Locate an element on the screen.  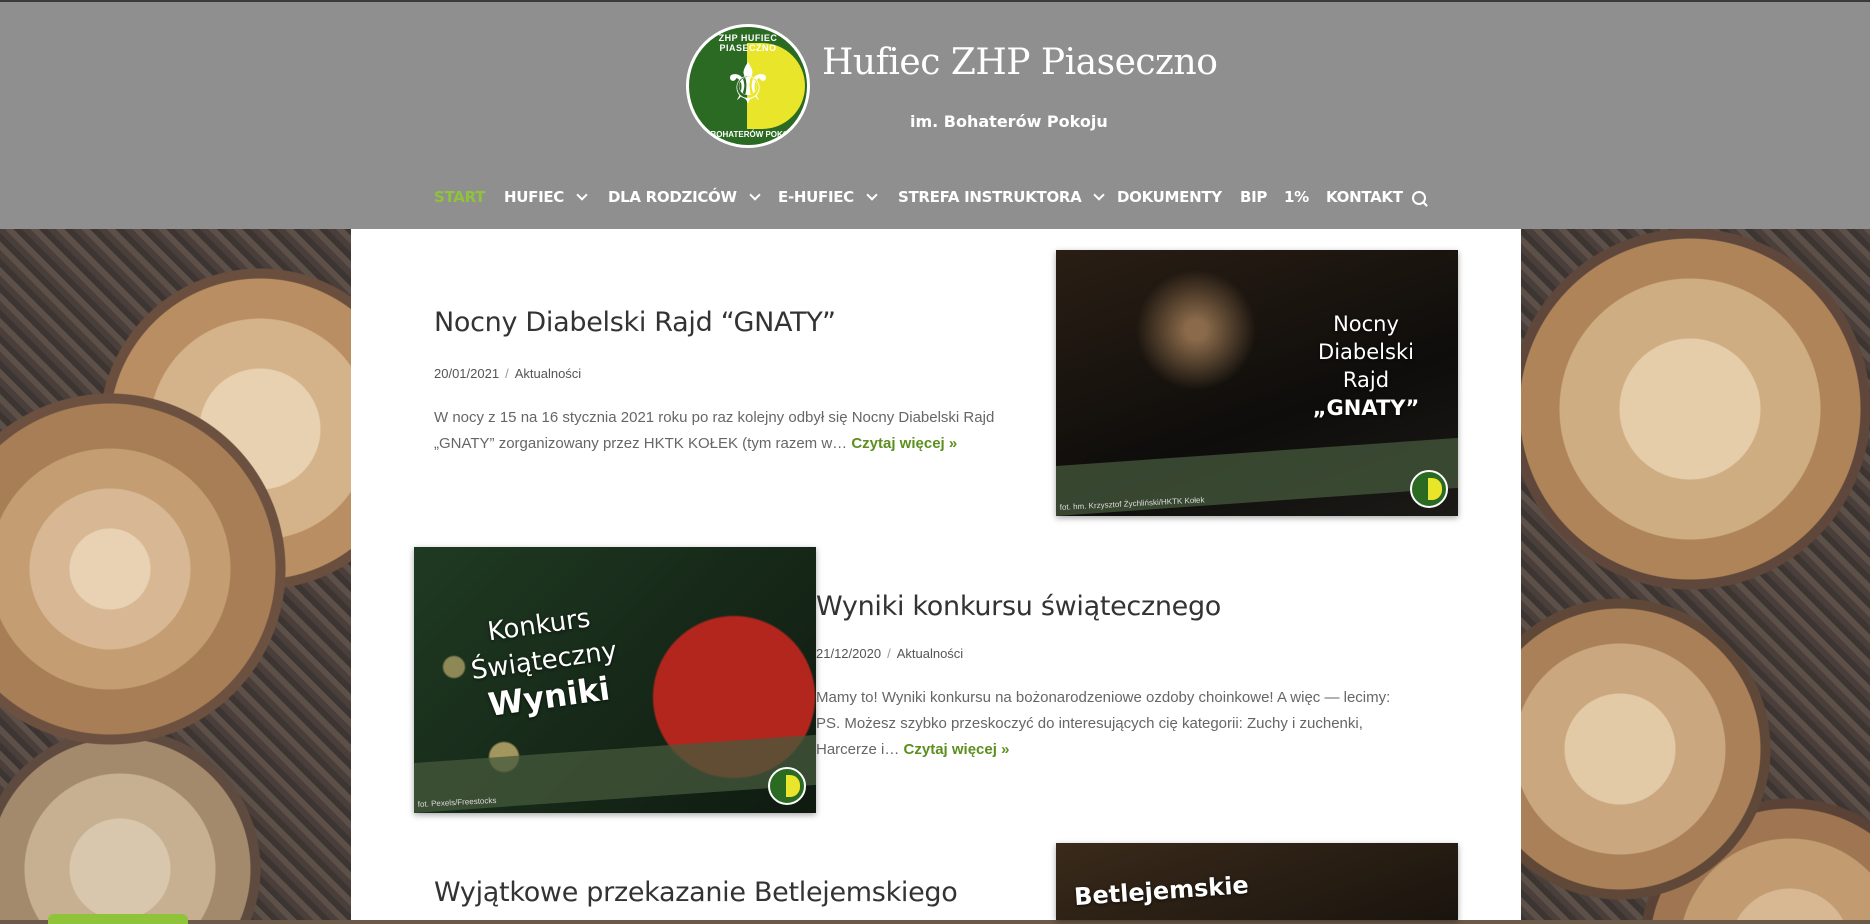
thumb-line: Nocny is located at coordinates (1366, 324).